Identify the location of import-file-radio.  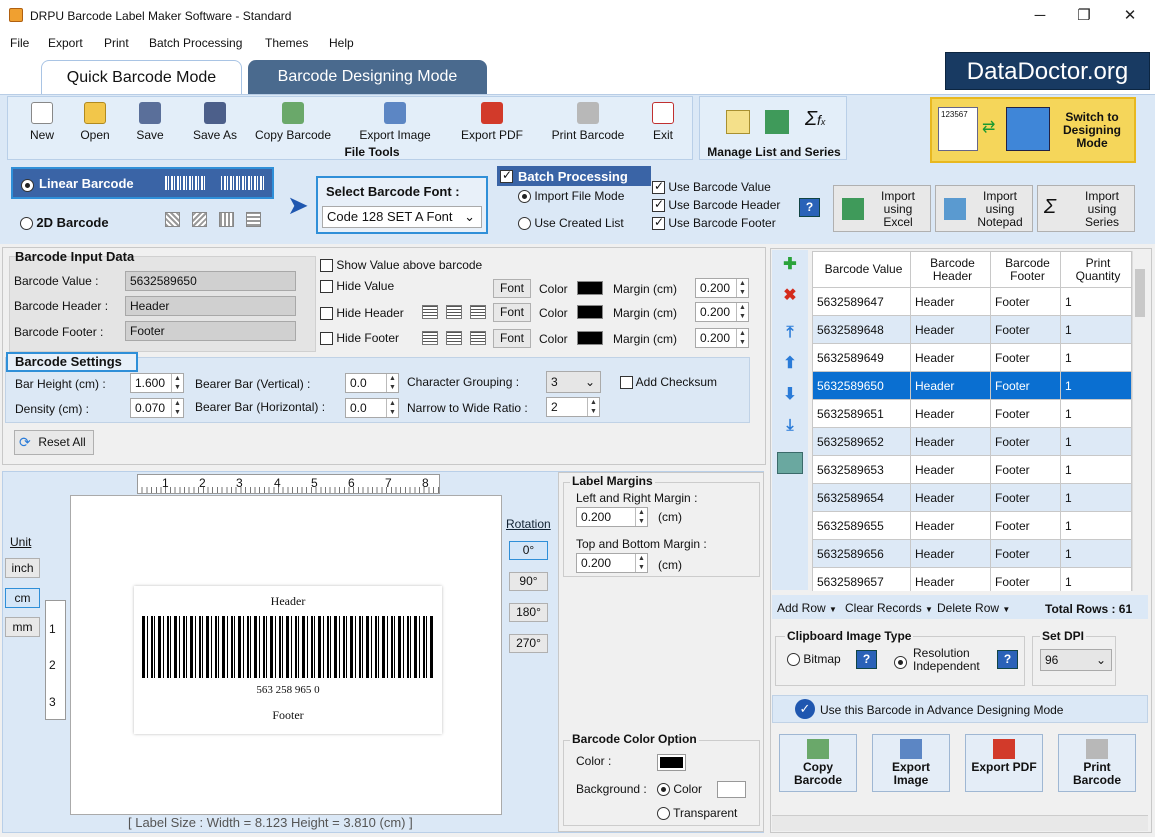
(524, 197).